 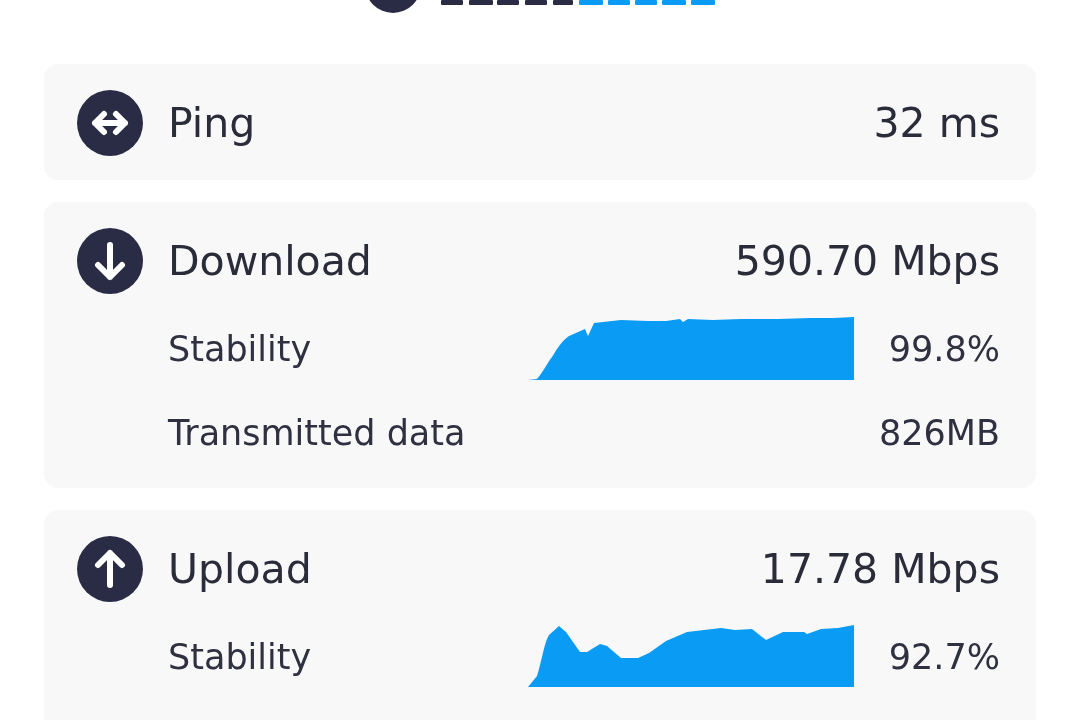 I want to click on detail-value: 99.8%, so click(x=944, y=348).